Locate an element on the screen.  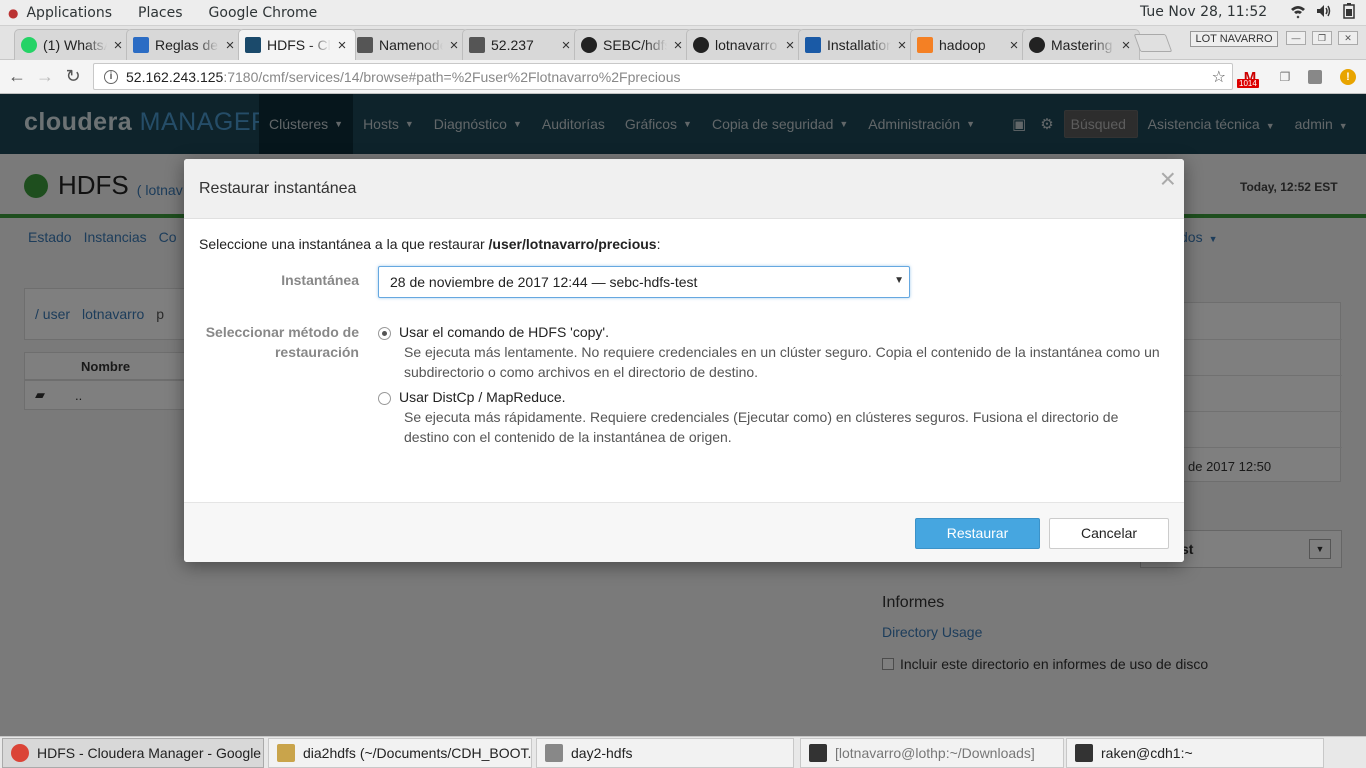
text-editor-icon is located at coordinates (286, 753).